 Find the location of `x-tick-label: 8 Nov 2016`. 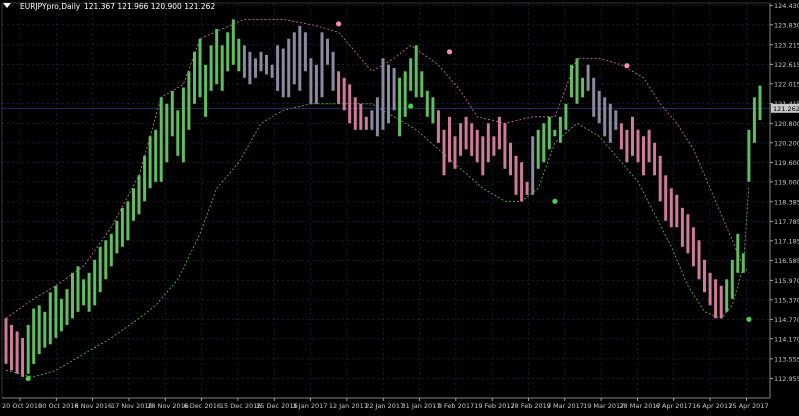

x-tick-label: 8 Nov 2016 is located at coordinates (94, 406).